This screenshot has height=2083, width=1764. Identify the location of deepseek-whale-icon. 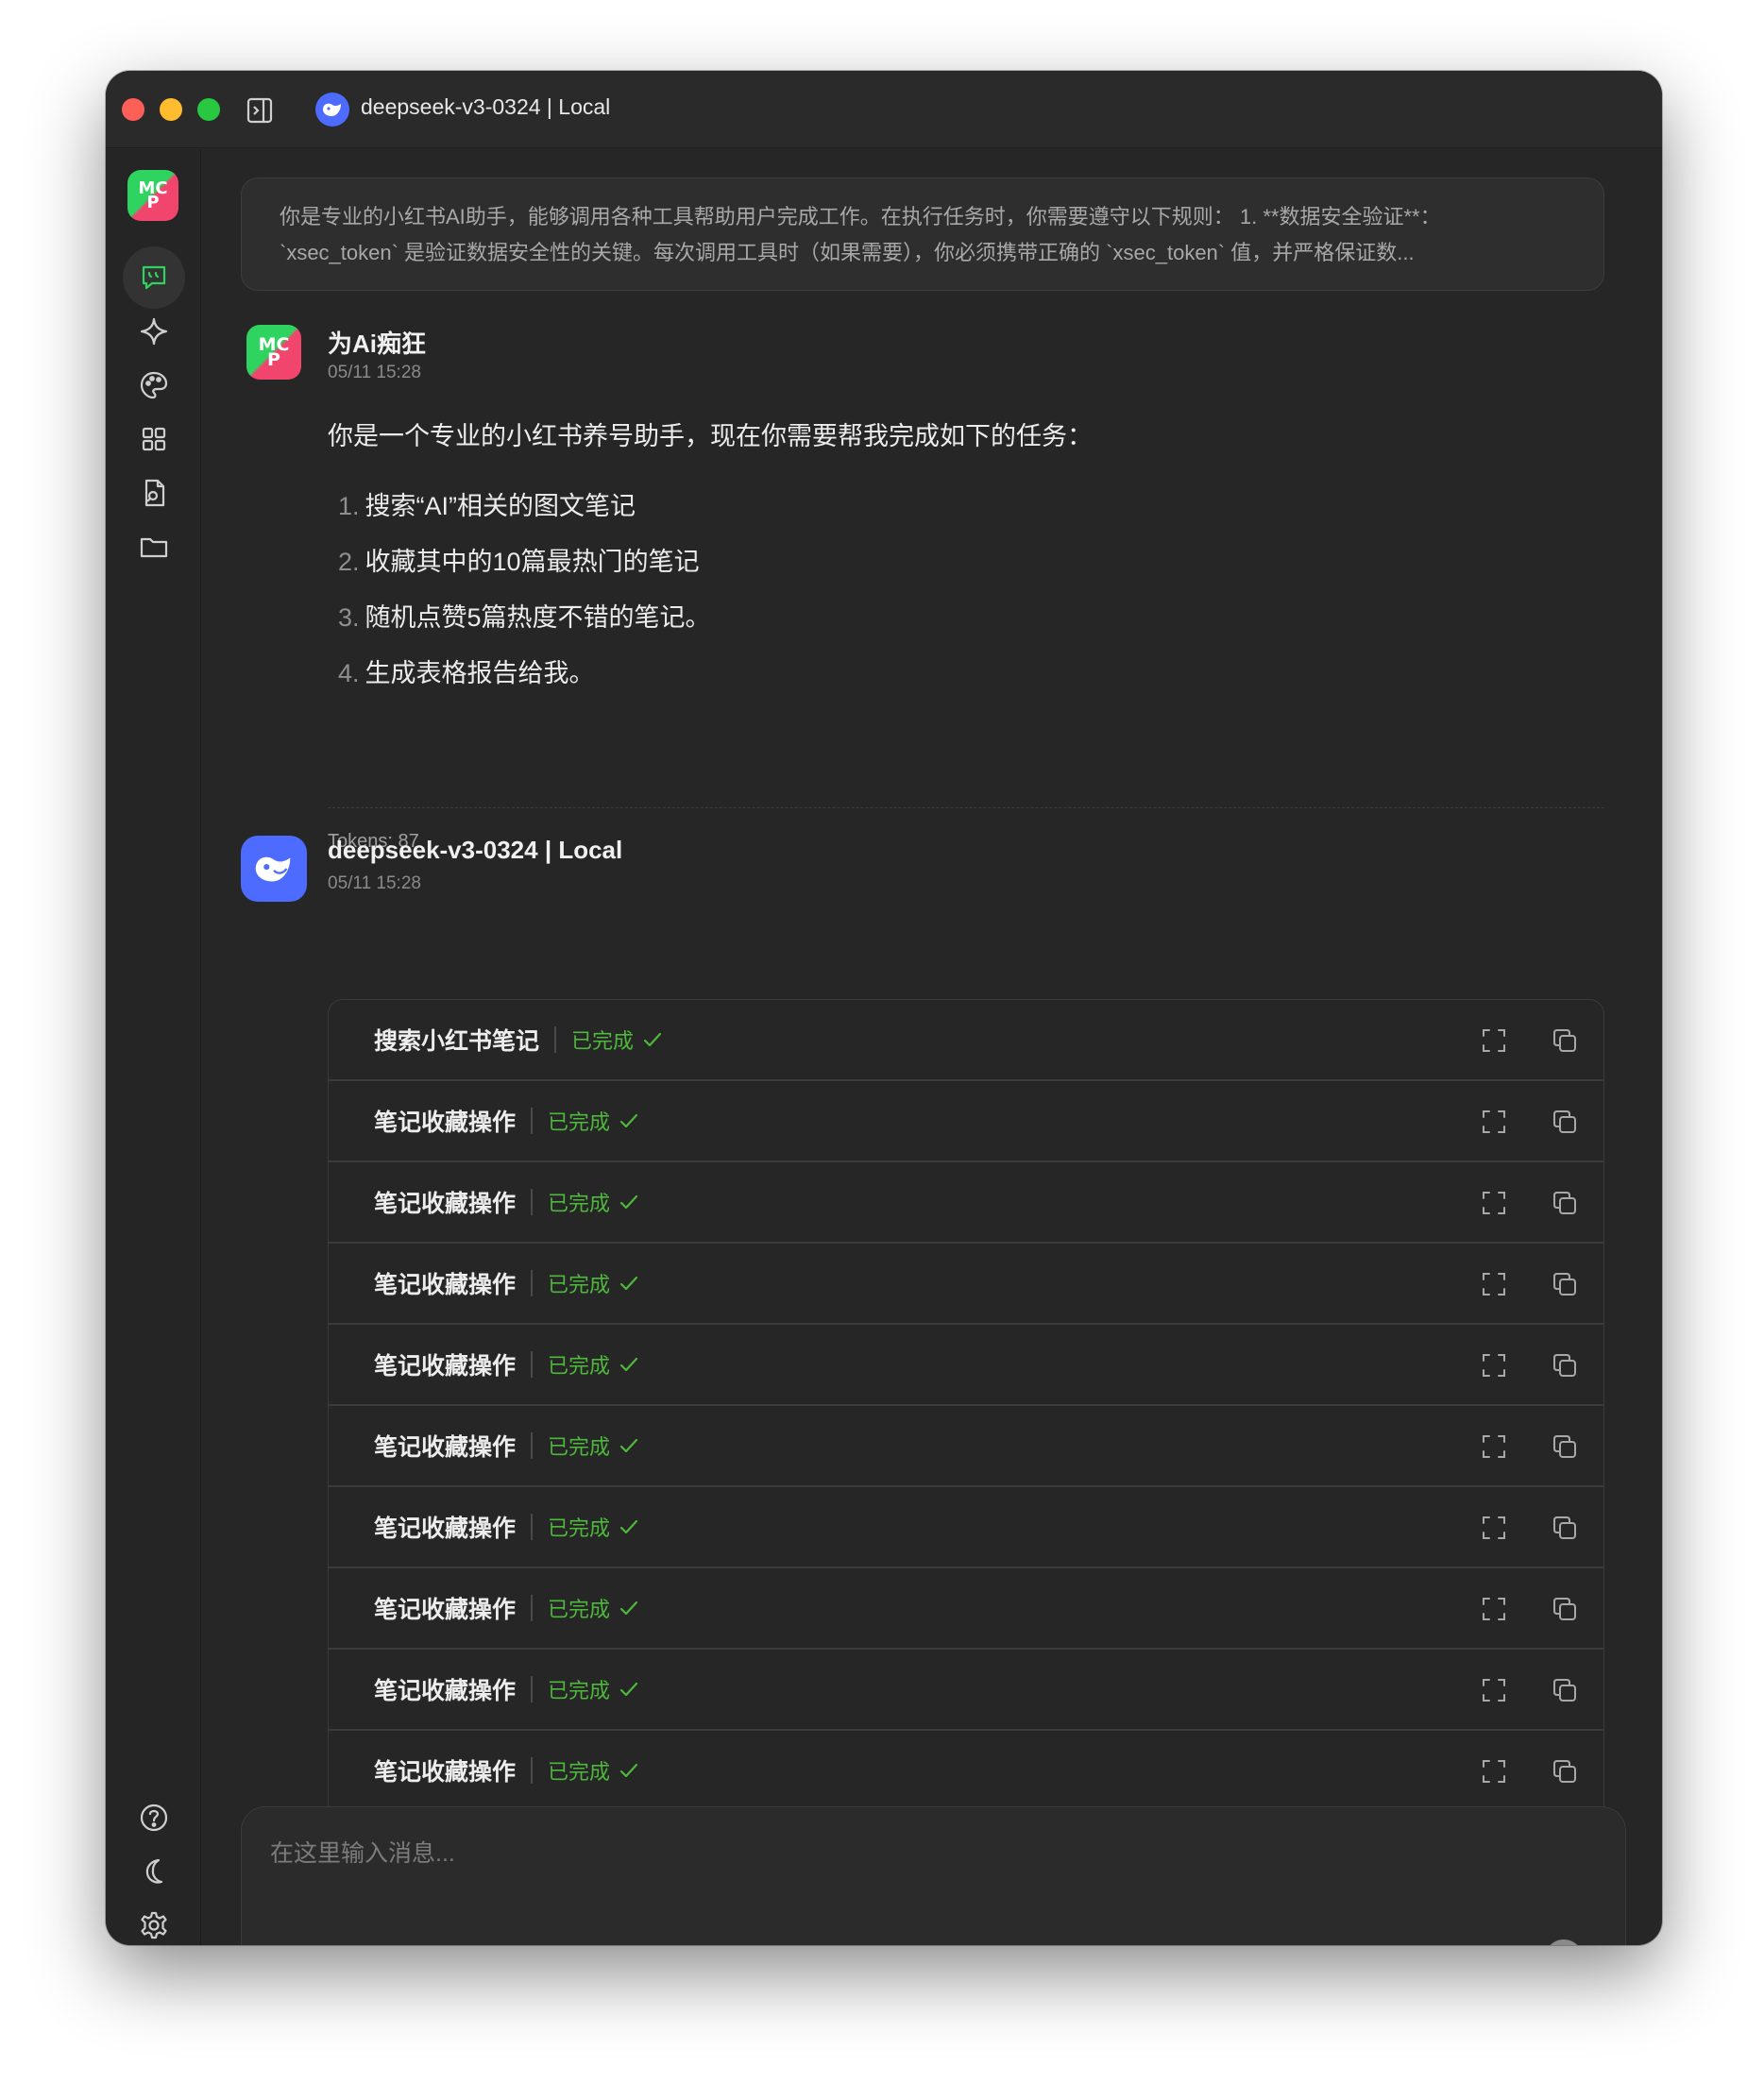
(332, 109).